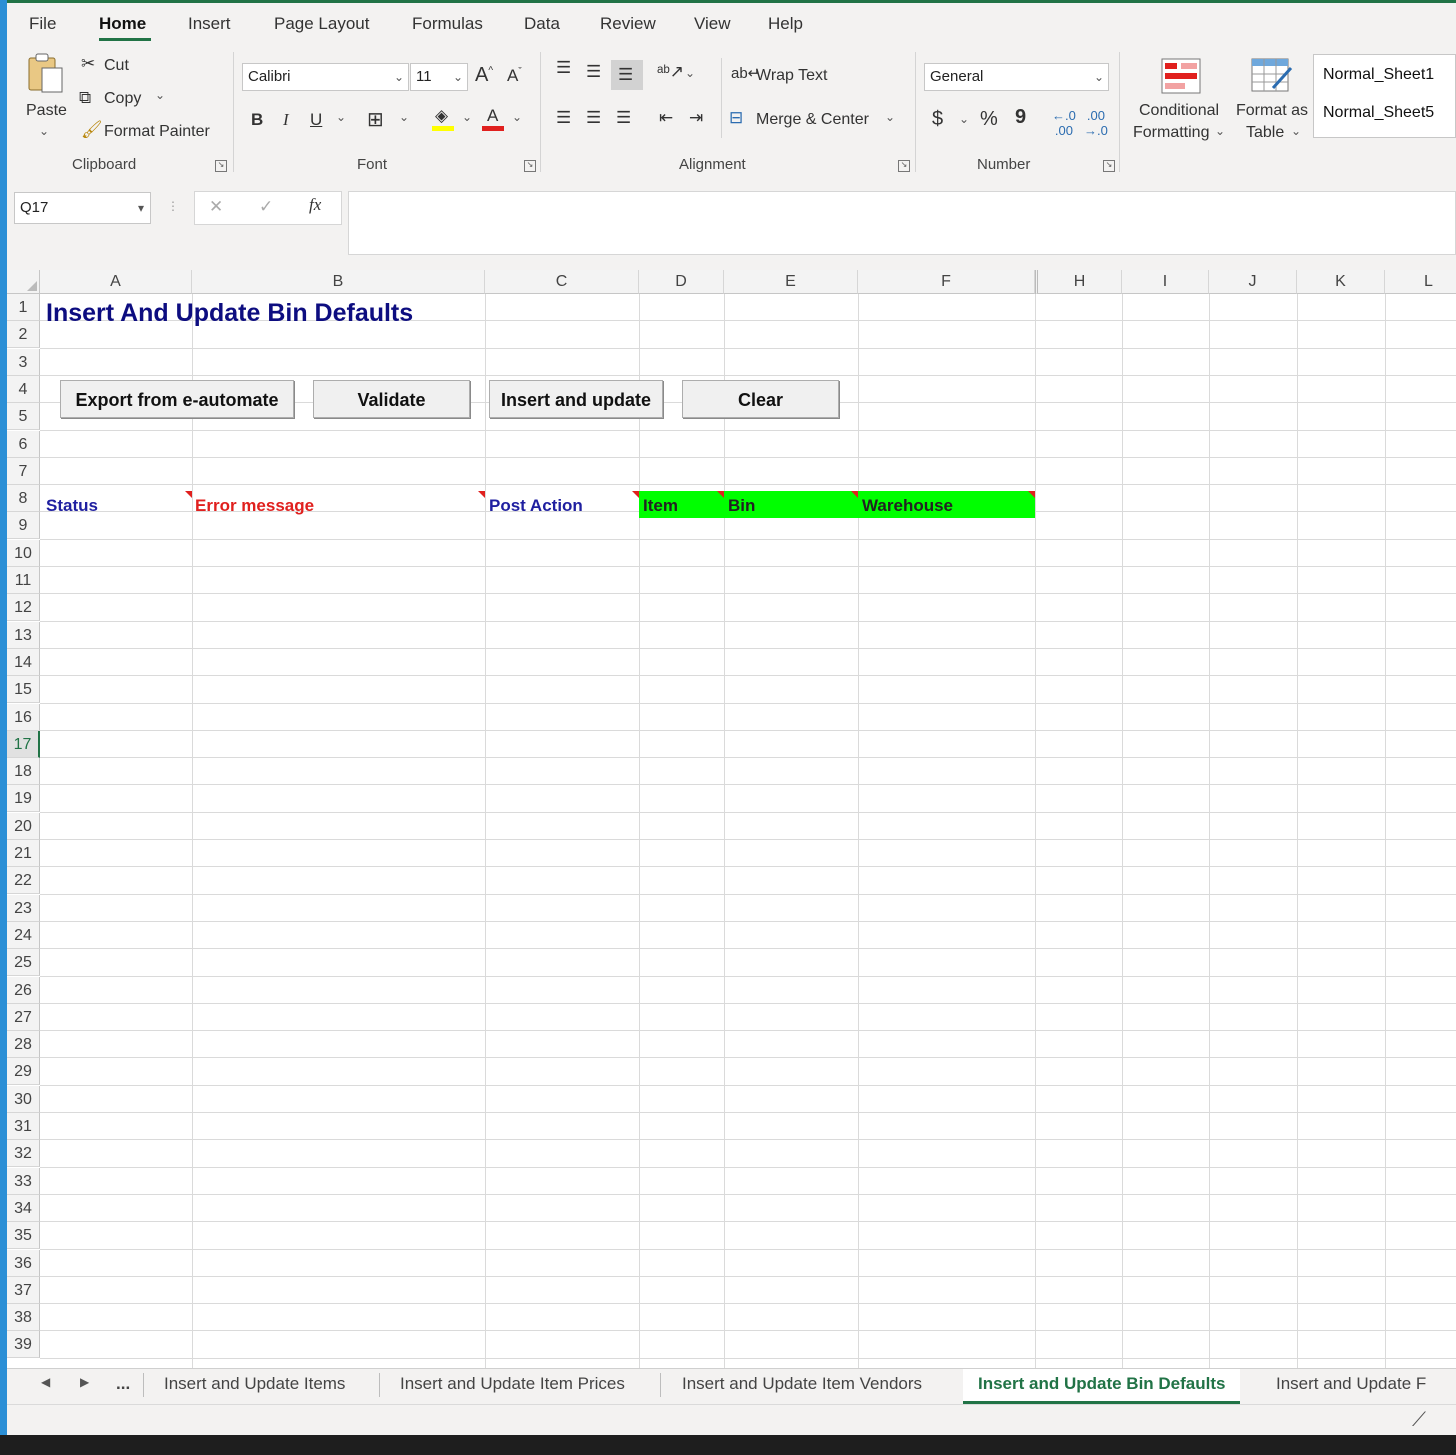  I want to click on resize-grip-icon: ⟋, so click(1419, 1420).